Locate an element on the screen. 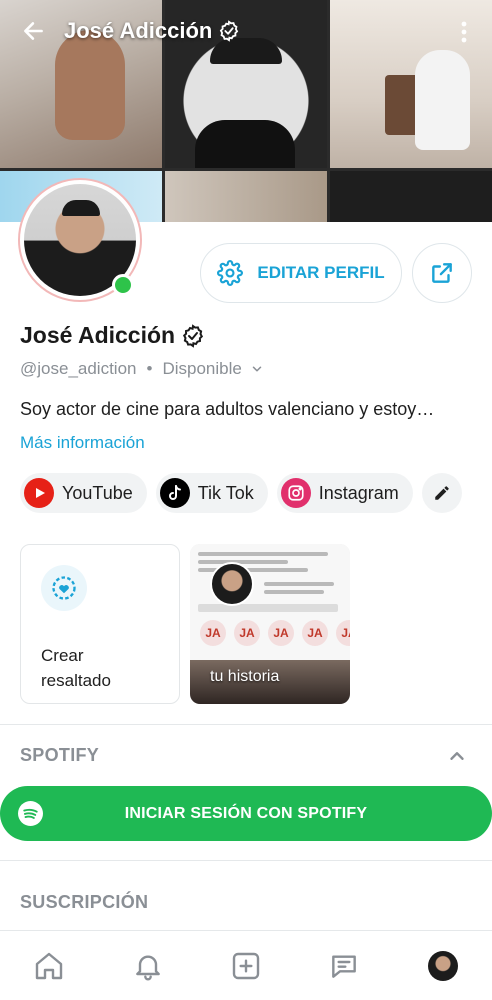  spotify-icon is located at coordinates (30, 813).